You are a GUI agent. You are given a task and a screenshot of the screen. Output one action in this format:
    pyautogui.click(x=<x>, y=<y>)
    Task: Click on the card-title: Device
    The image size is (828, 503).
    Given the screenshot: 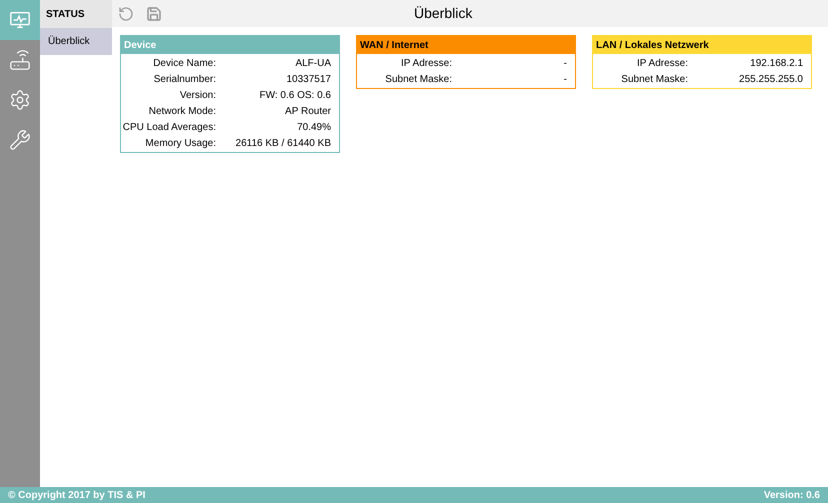 What is the action you would take?
    pyautogui.click(x=230, y=45)
    